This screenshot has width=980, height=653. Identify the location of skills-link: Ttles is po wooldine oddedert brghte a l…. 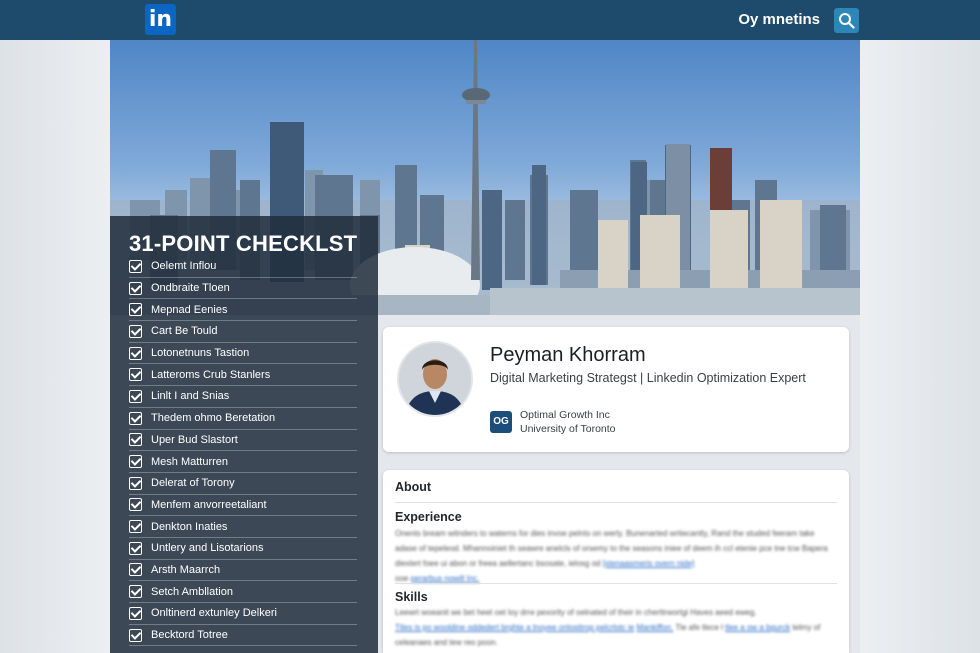
(514, 627).